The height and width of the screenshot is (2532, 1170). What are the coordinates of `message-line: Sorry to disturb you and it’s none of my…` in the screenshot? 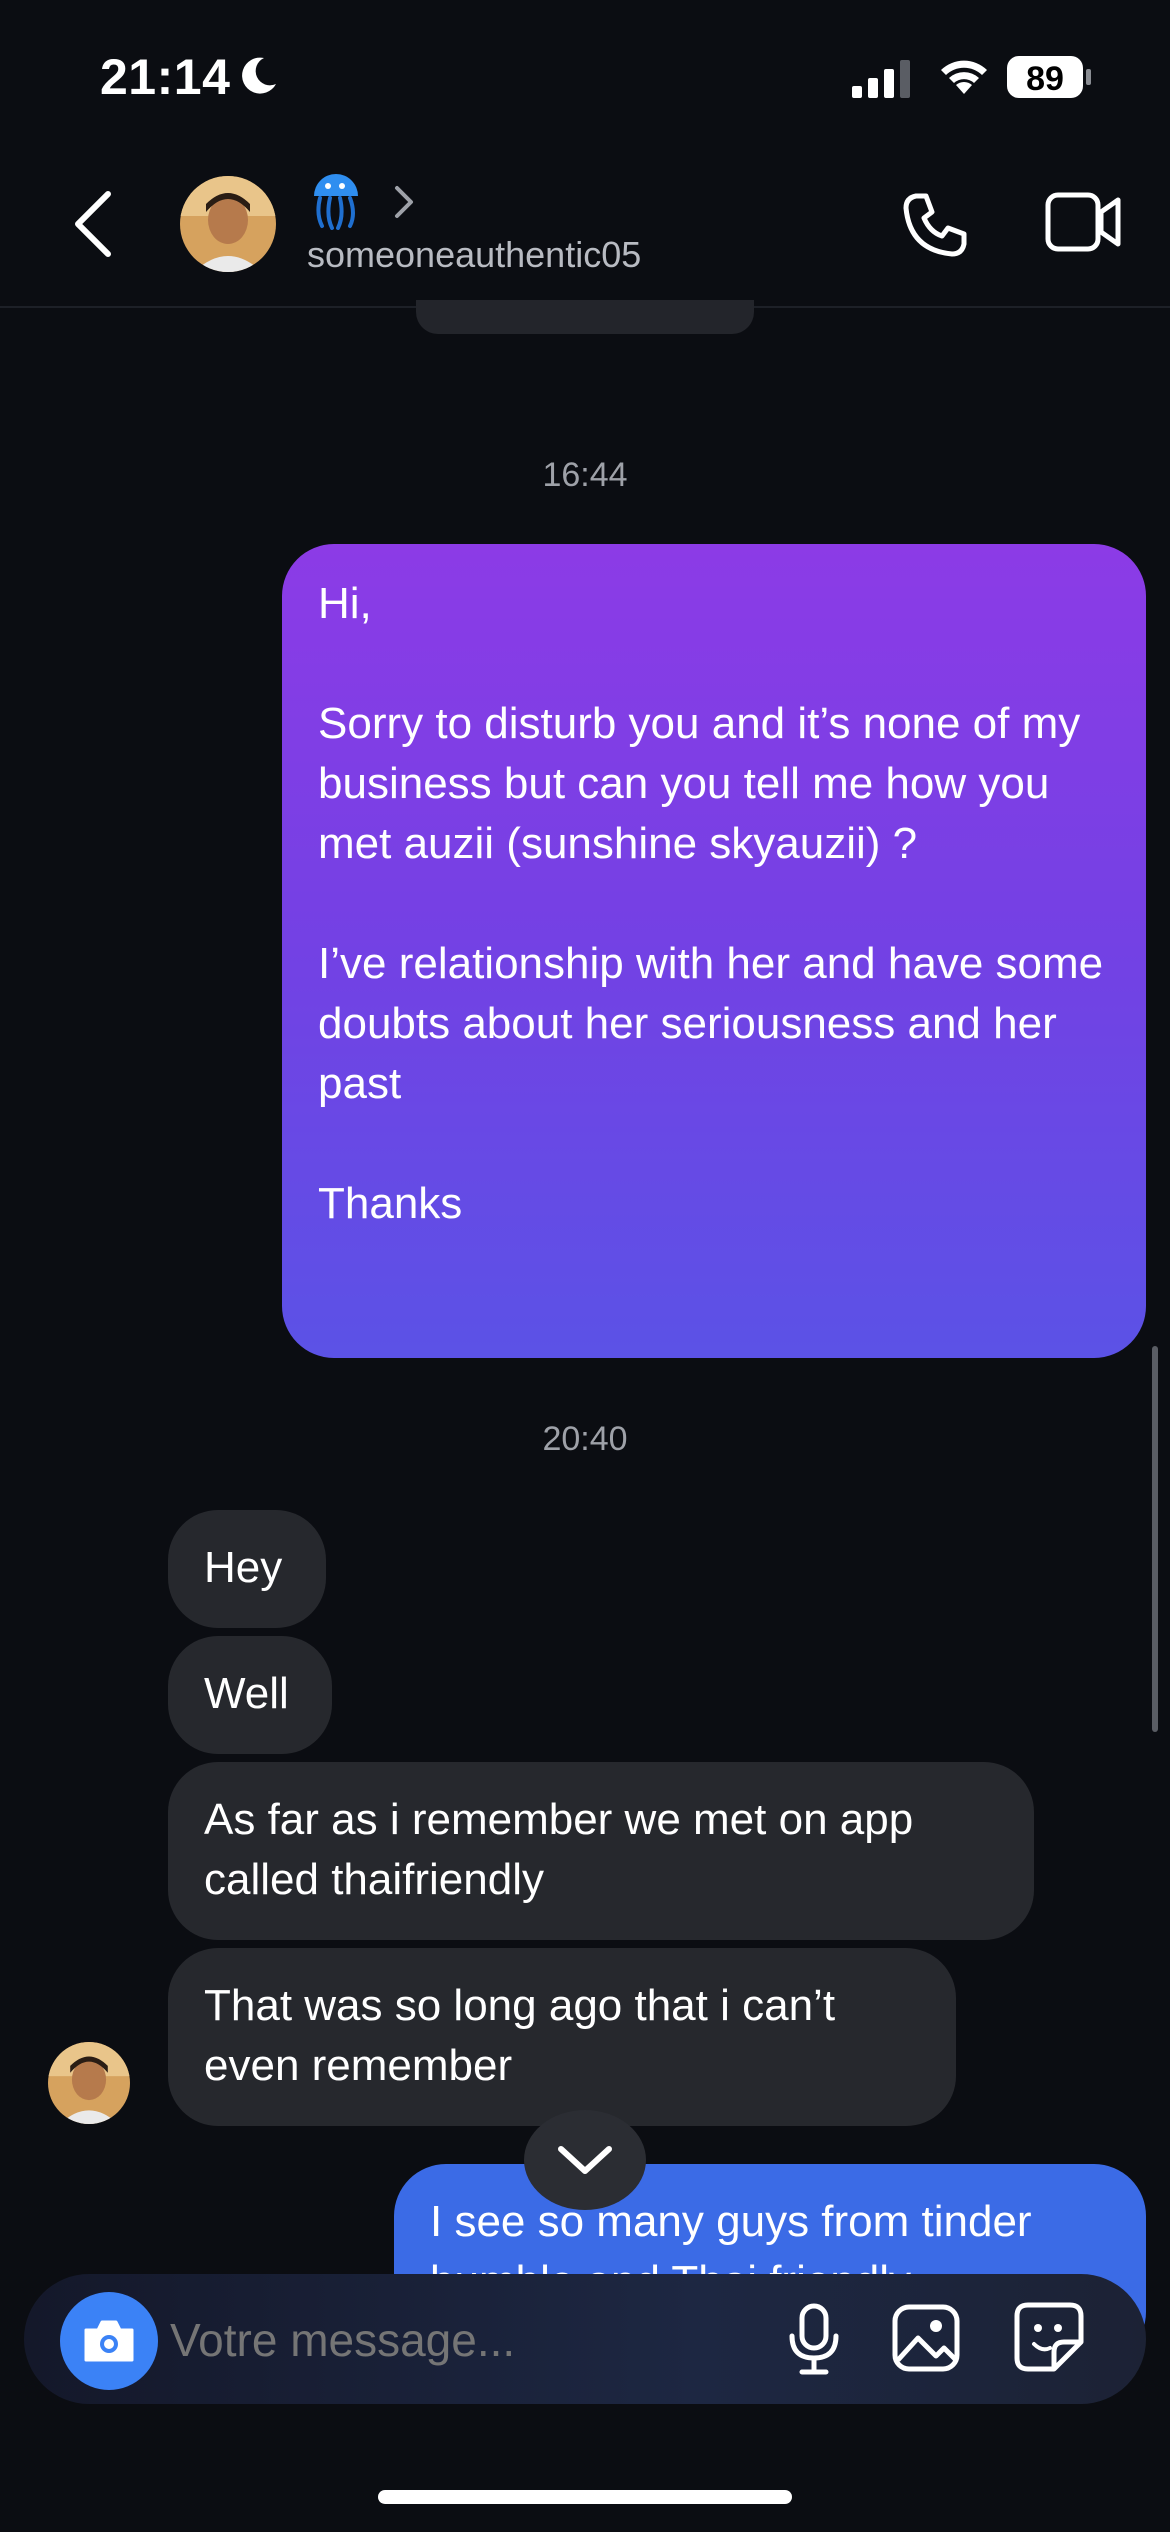 It's located at (699, 783).